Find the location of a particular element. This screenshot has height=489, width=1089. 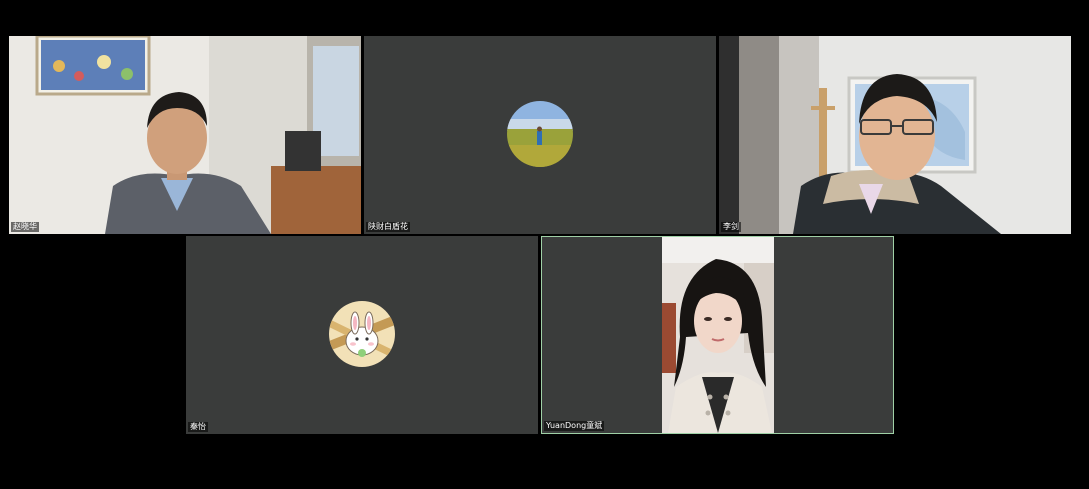

participant-tile-3: 李剑 is located at coordinates (895, 135).